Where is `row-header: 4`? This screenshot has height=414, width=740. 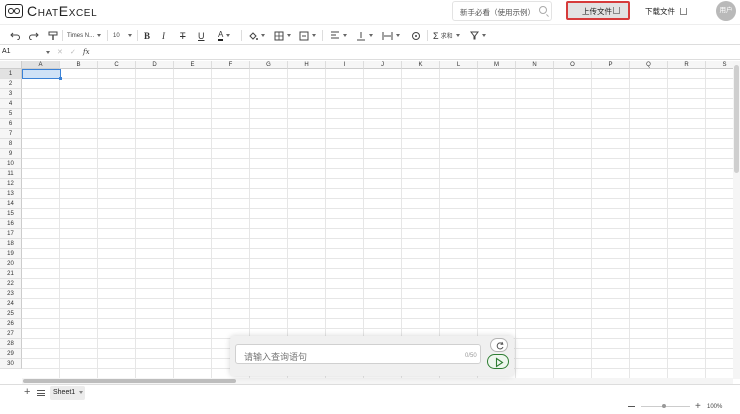 row-header: 4 is located at coordinates (11, 104).